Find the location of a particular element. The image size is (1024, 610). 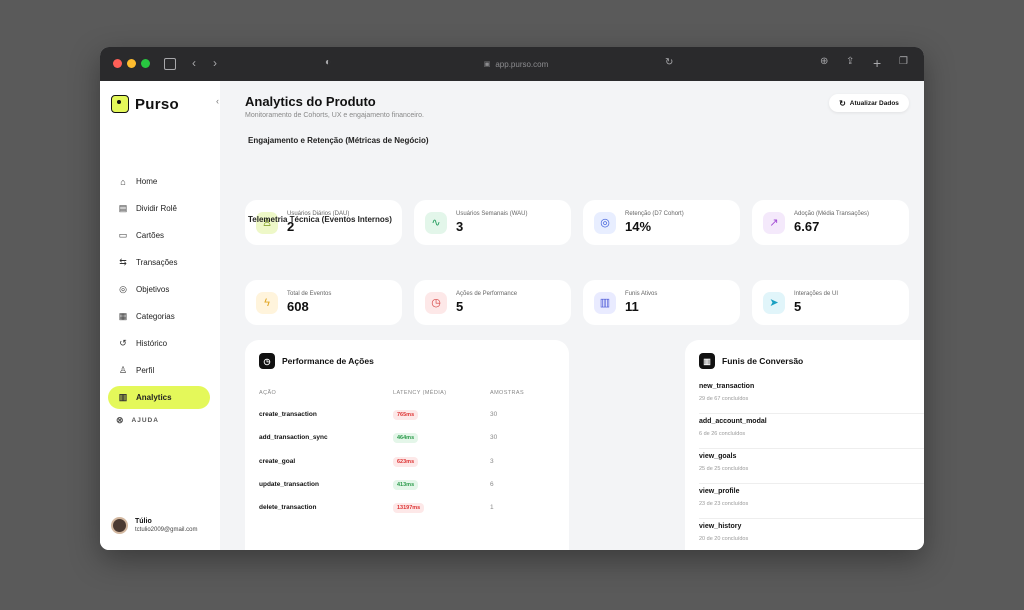

receipt-icon: ▤ is located at coordinates (123, 208).